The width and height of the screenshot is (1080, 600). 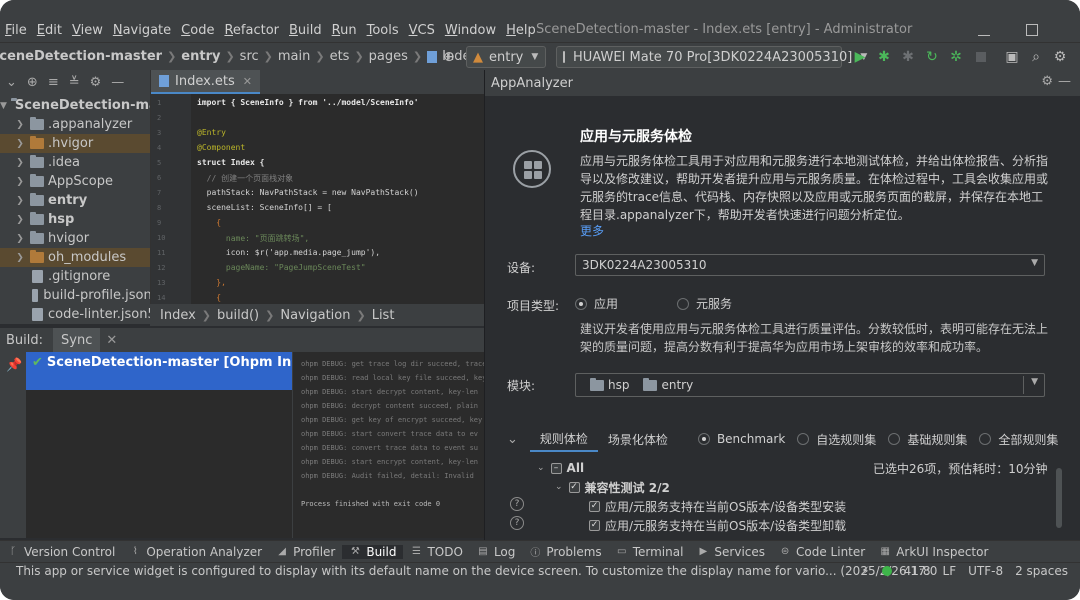 What do you see at coordinates (142, 30) in the screenshot?
I see `menu-navigate: Navigate` at bounding box center [142, 30].